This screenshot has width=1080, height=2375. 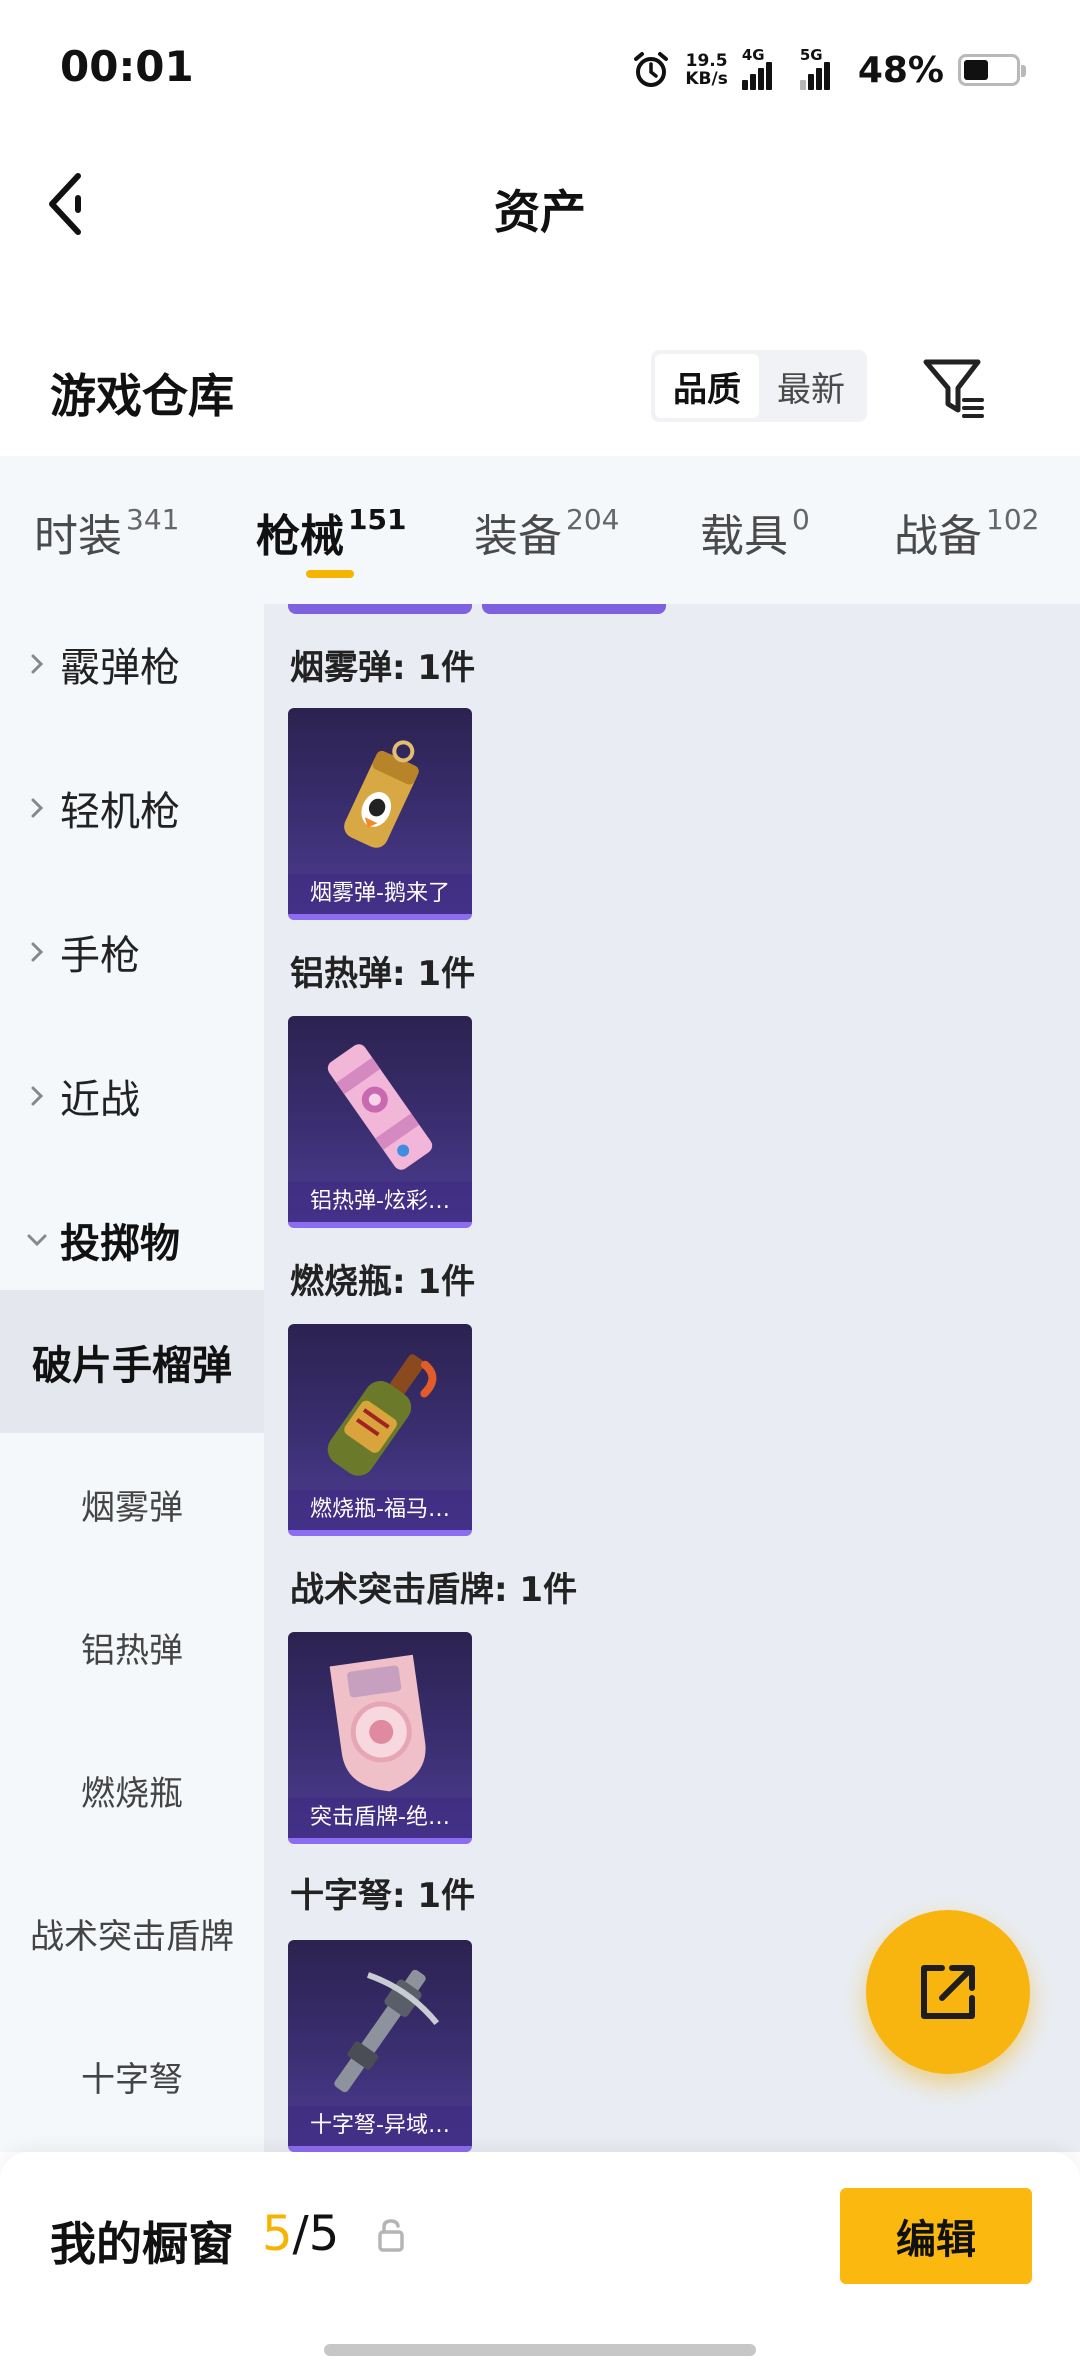 What do you see at coordinates (391, 2235) in the screenshot?
I see `lock-icon` at bounding box center [391, 2235].